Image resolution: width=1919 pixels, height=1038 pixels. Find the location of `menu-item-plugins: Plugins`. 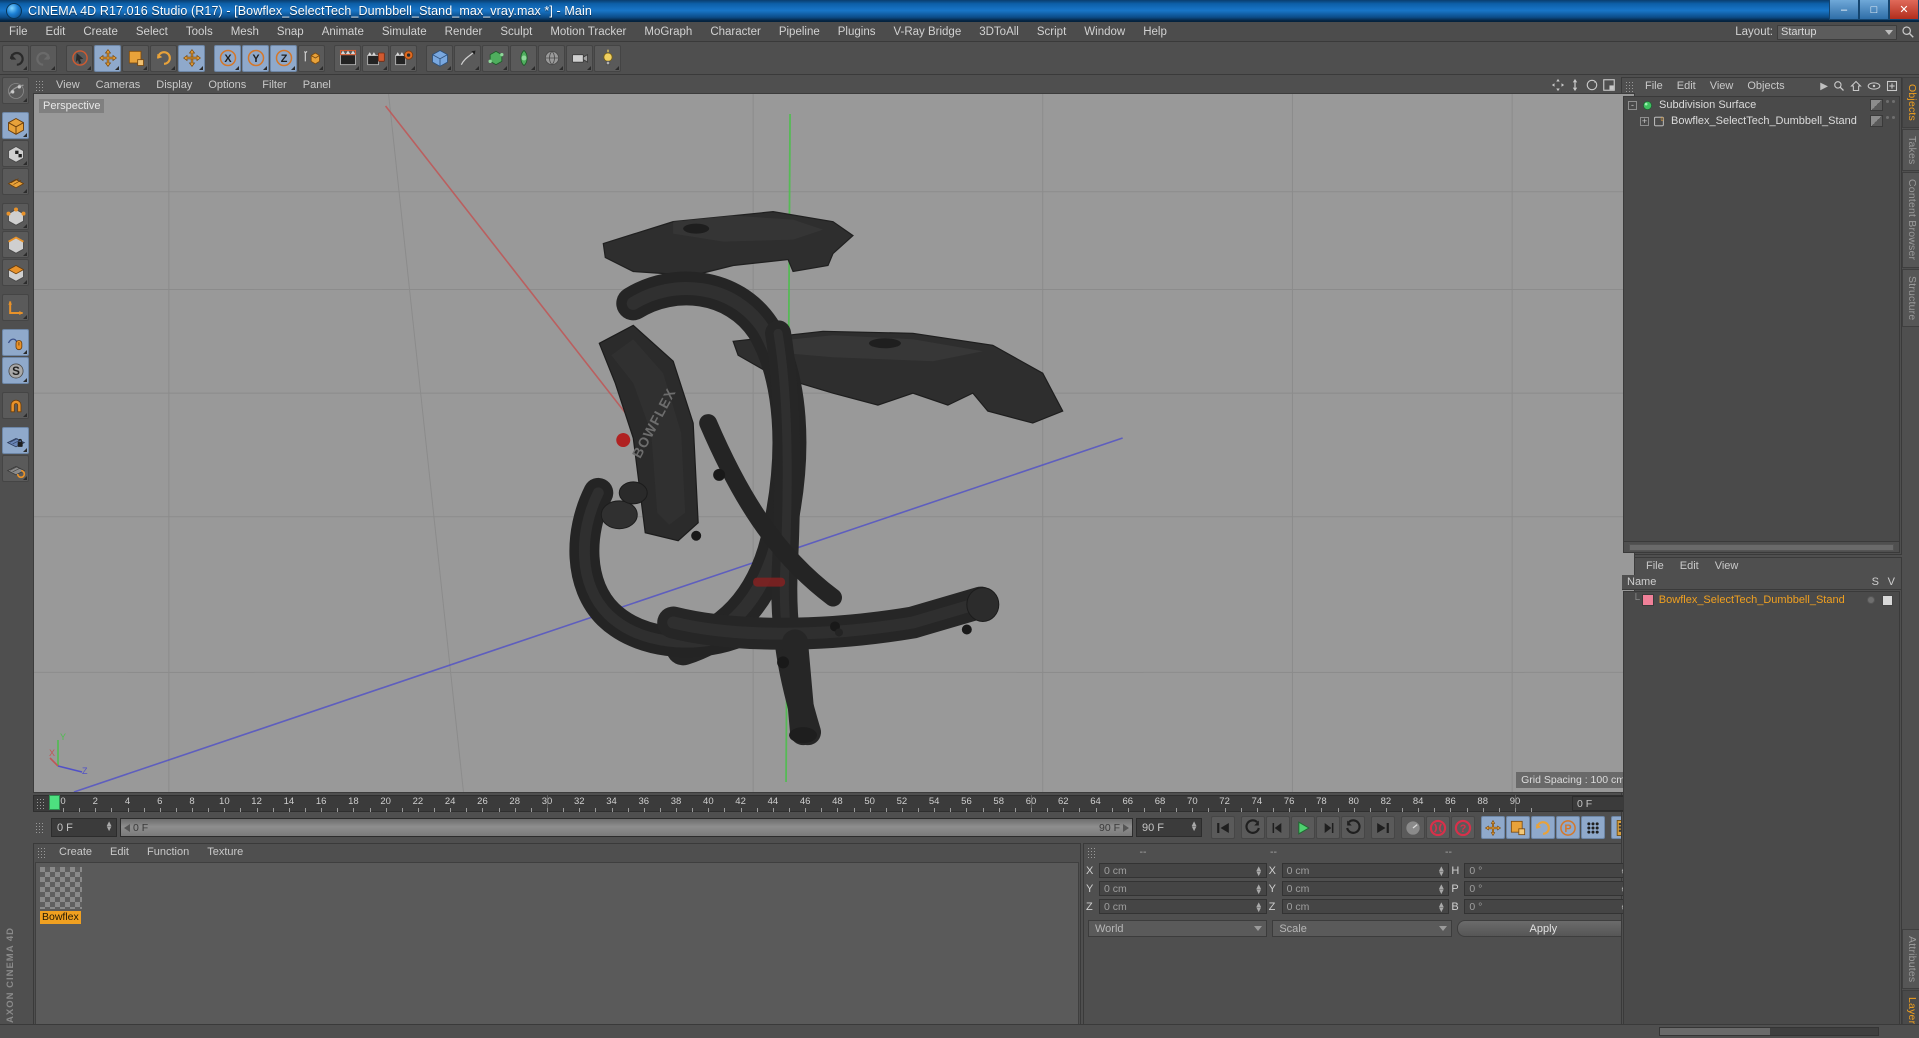

menu-item-plugins: Plugins is located at coordinates (857, 32).